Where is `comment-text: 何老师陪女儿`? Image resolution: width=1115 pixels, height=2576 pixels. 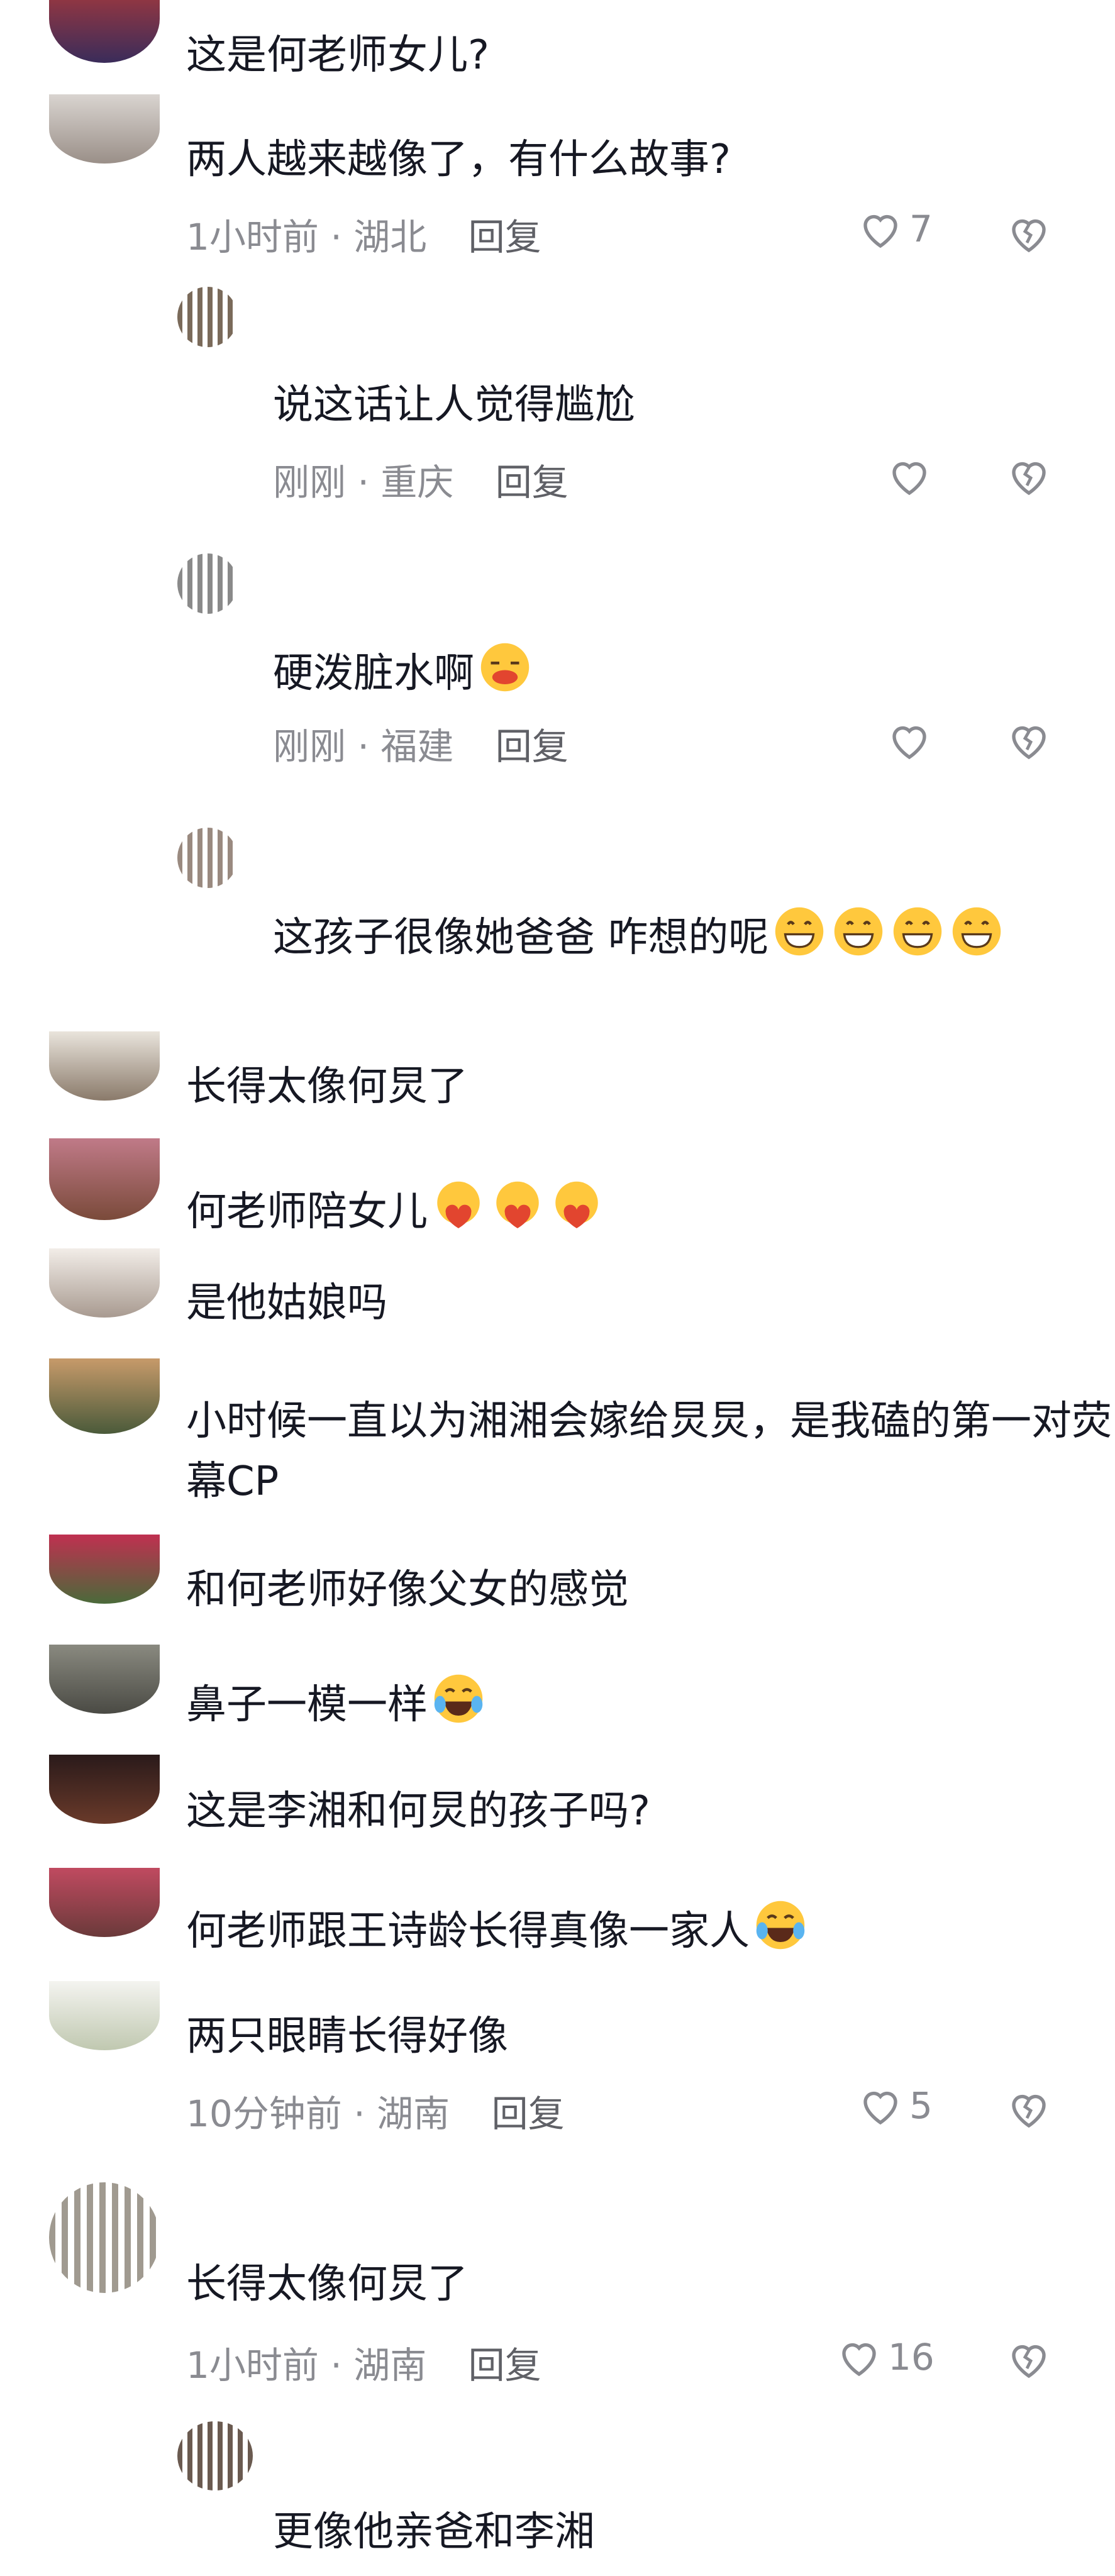 comment-text: 何老师陪女儿 is located at coordinates (396, 1209).